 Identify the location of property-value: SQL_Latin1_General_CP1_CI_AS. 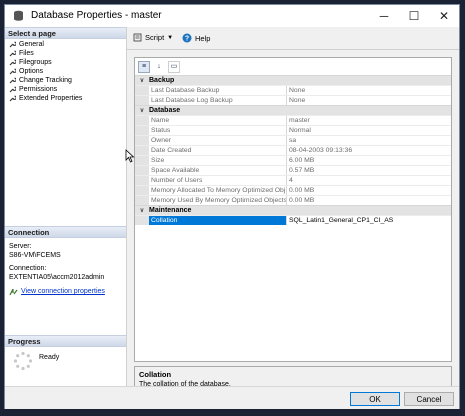
(341, 220).